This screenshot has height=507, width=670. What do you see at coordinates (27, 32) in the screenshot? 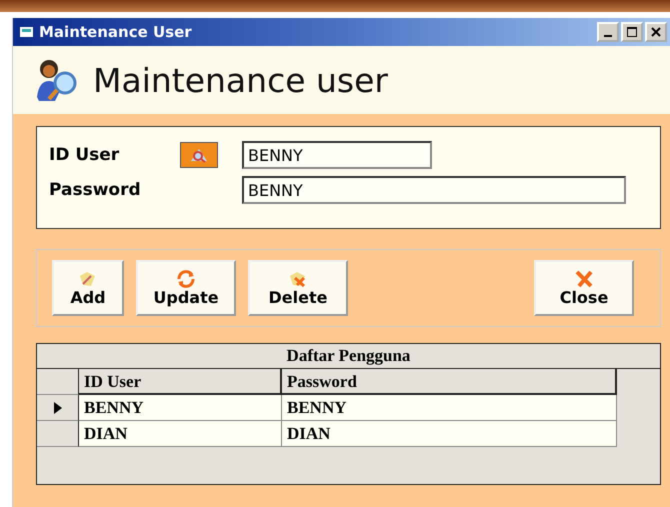
I see `window-icon` at bounding box center [27, 32].